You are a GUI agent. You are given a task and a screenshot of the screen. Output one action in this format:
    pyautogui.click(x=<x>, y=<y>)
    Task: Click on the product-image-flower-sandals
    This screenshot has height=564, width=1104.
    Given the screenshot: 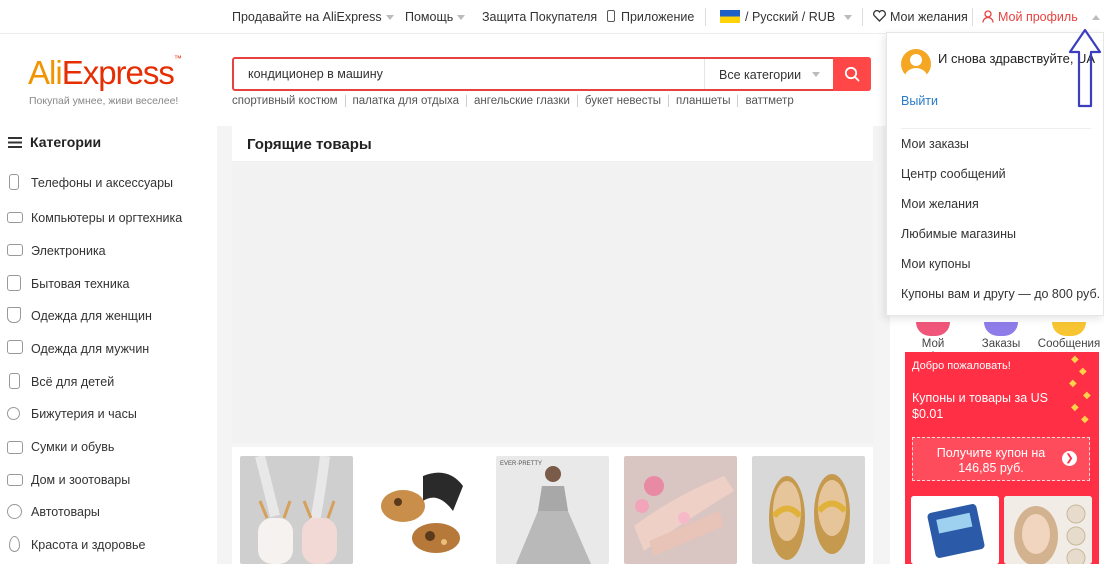 What is the action you would take?
    pyautogui.click(x=680, y=510)
    